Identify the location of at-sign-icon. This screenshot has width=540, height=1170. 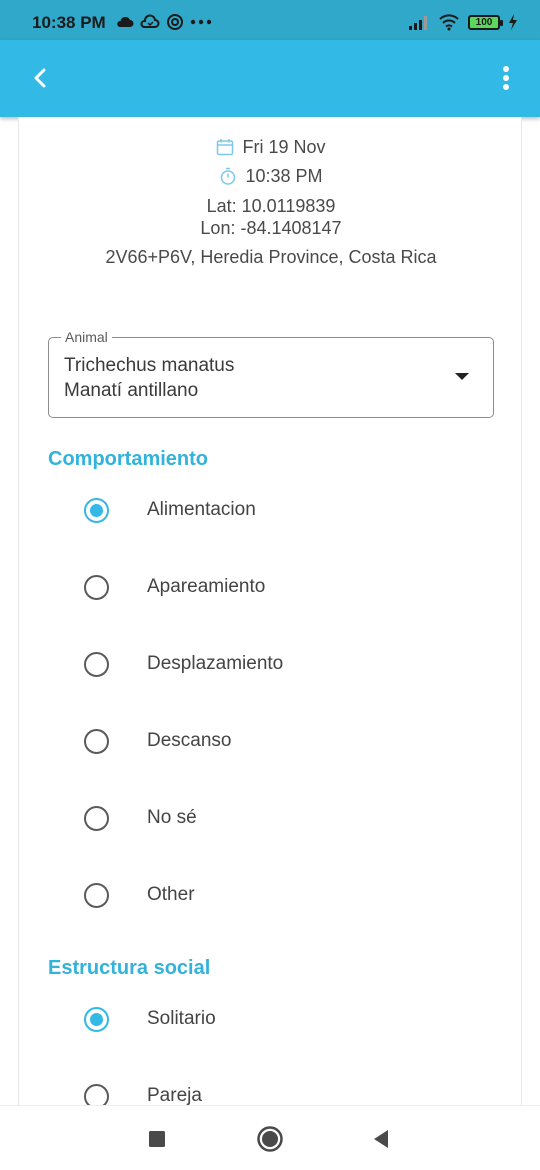
(175, 22).